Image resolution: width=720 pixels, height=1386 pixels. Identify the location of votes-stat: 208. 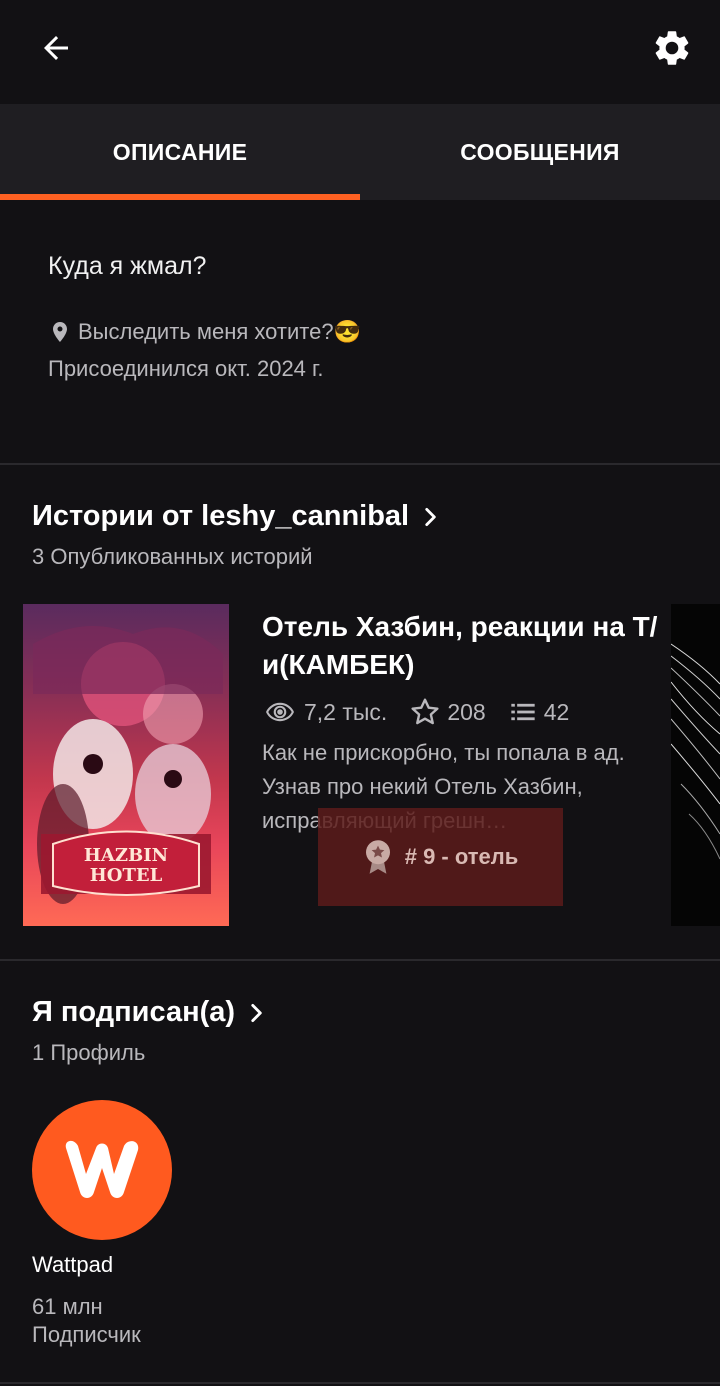
(447, 712).